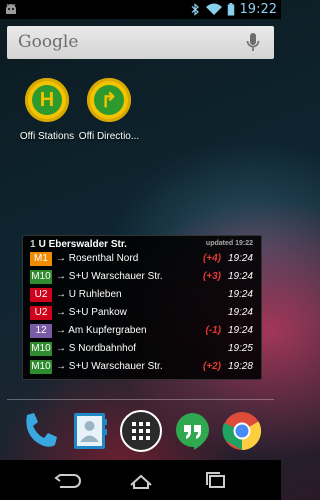  I want to click on station-number: 1, so click(33, 244).